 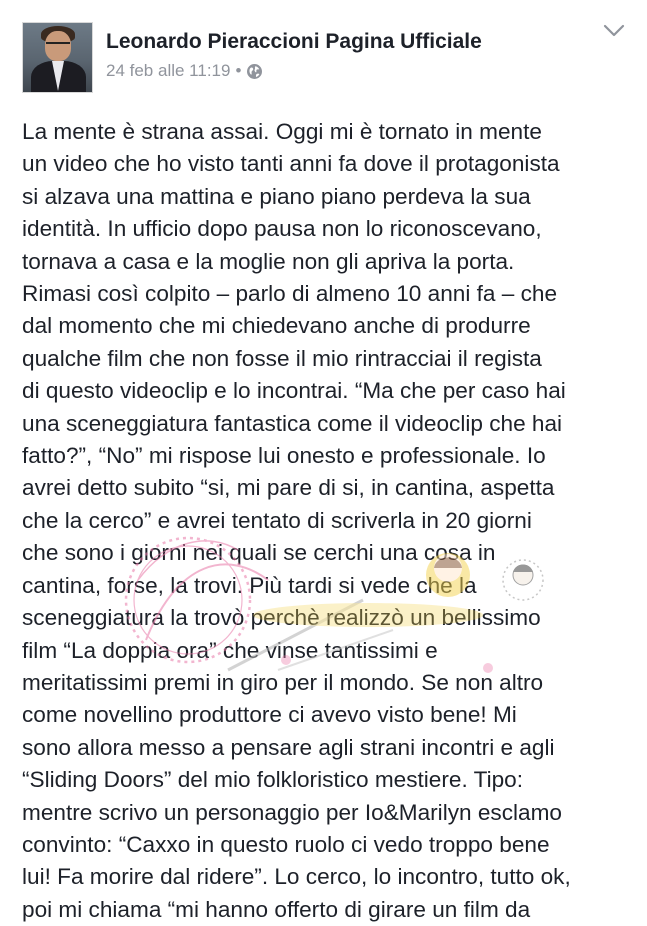 What do you see at coordinates (168, 71) in the screenshot?
I see `post-timestamp: 24 feb alle 11:19` at bounding box center [168, 71].